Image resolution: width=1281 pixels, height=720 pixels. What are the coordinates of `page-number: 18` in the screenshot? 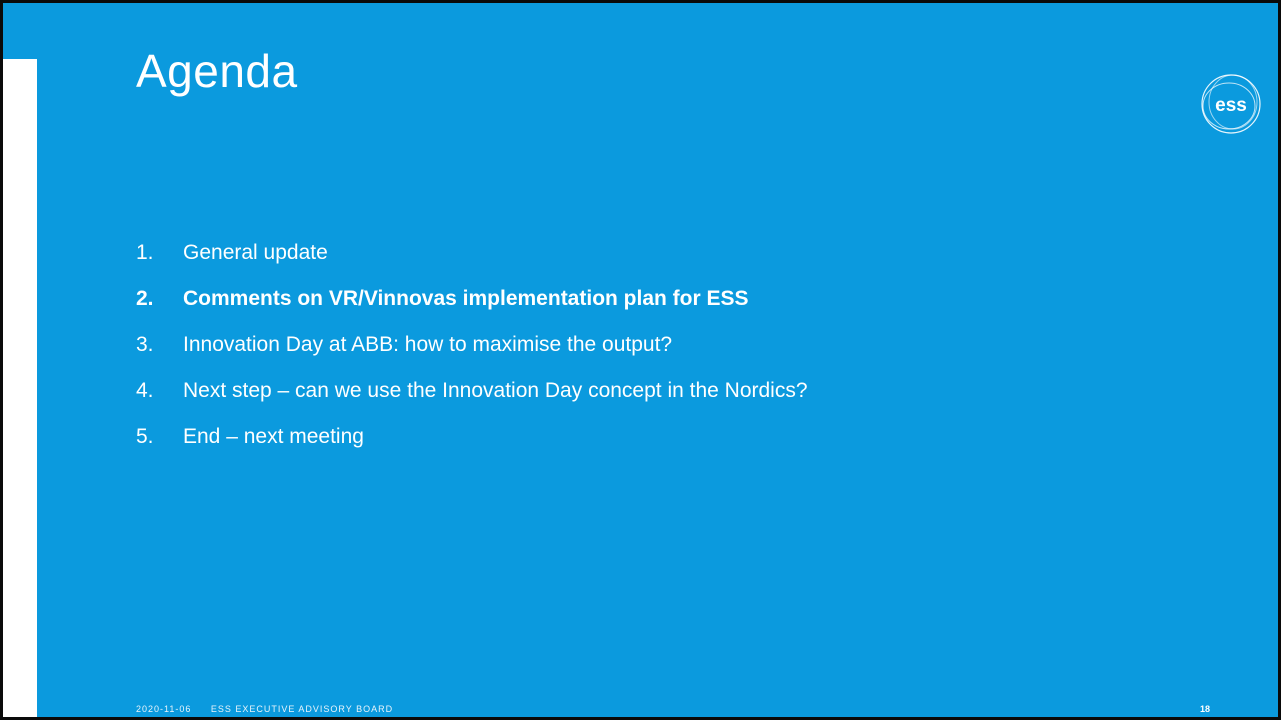 It's located at (1205, 709).